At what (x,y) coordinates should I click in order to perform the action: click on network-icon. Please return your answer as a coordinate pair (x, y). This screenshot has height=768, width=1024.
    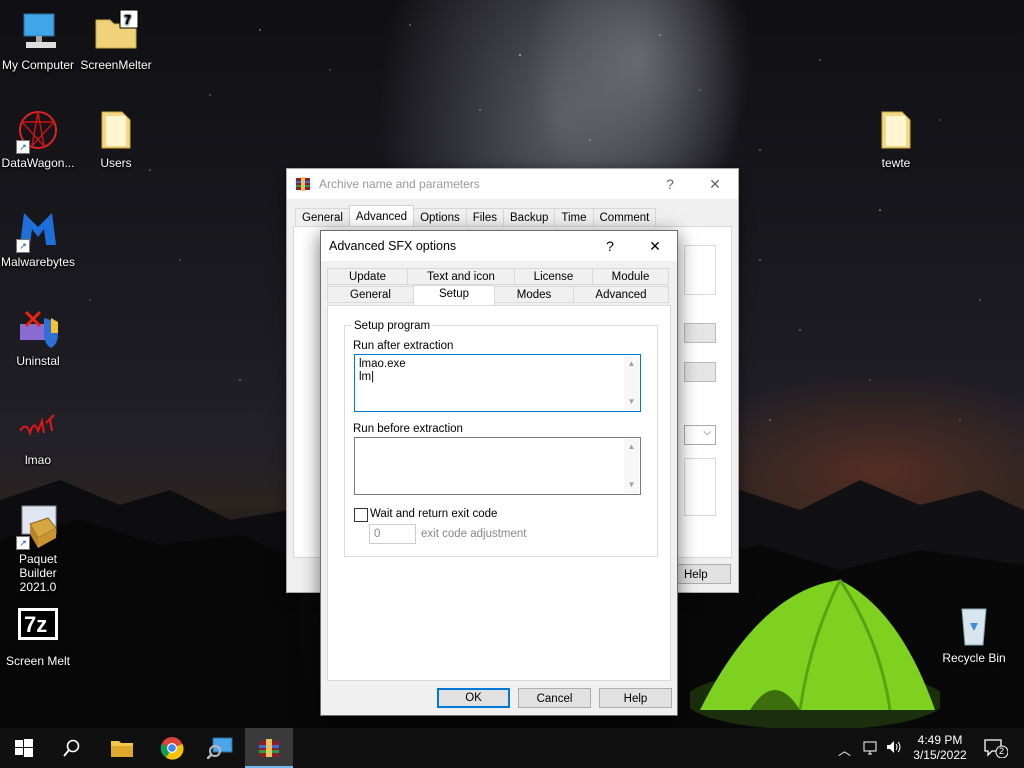
    Looking at the image, I should click on (871, 749).